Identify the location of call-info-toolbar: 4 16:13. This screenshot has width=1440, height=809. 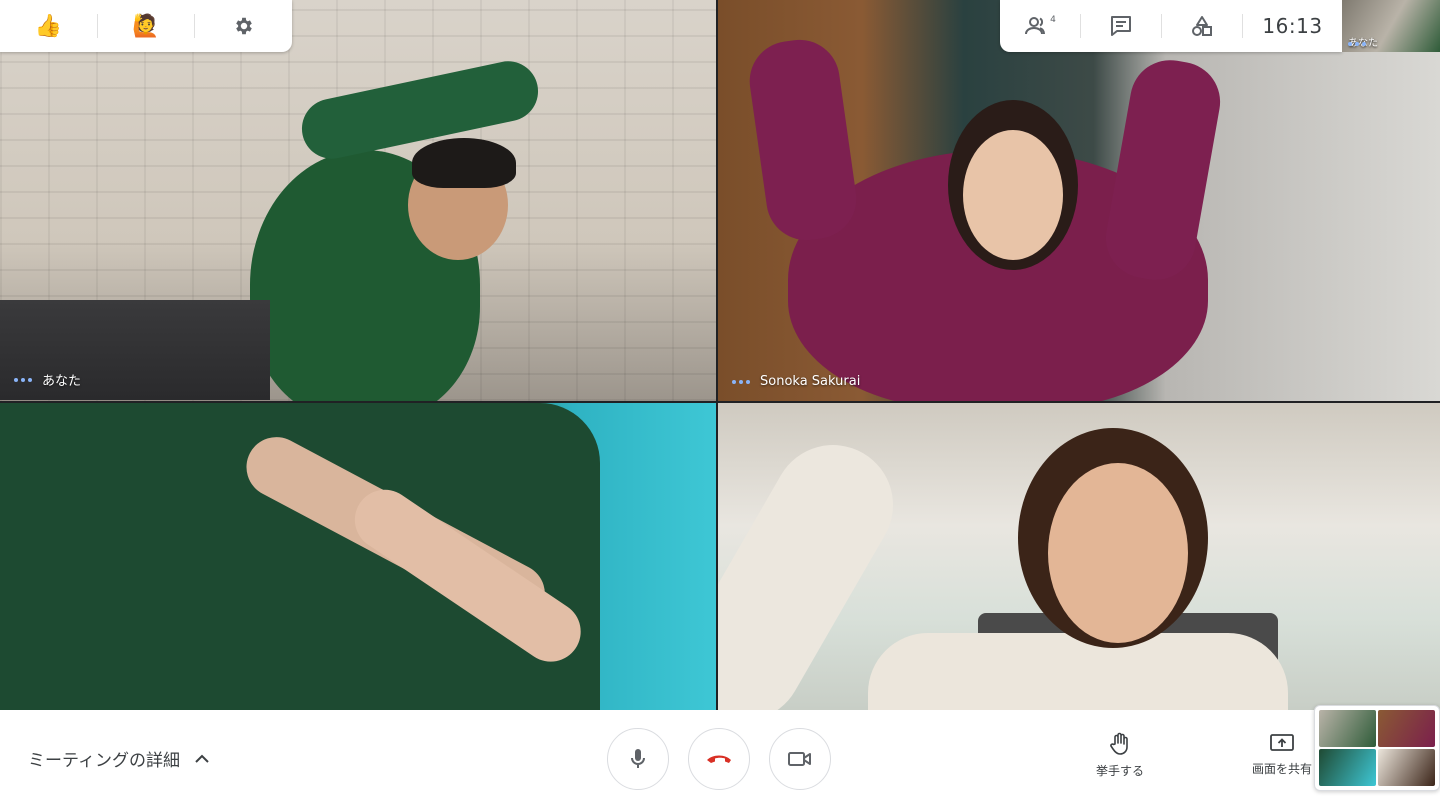
(1171, 26).